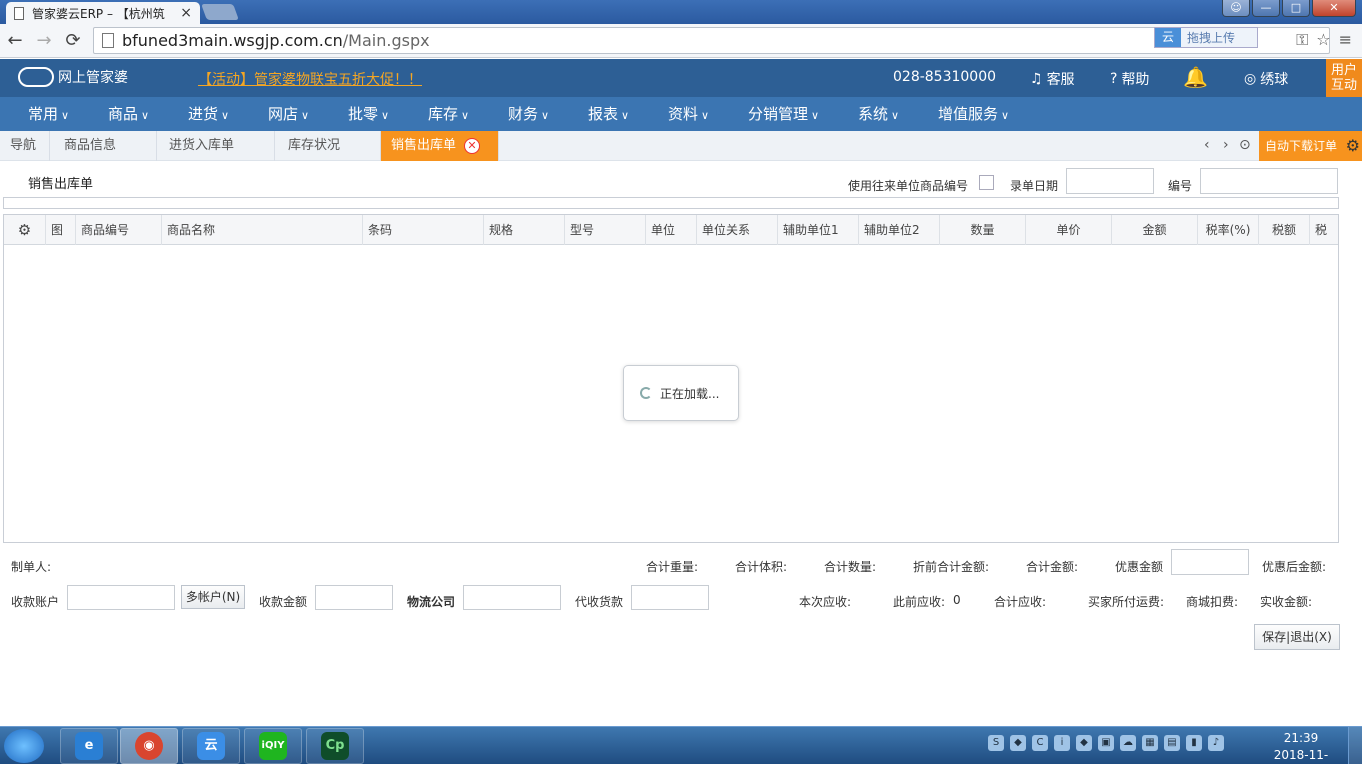  What do you see at coordinates (1323, 40) in the screenshot?
I see `star-icon: ☆` at bounding box center [1323, 40].